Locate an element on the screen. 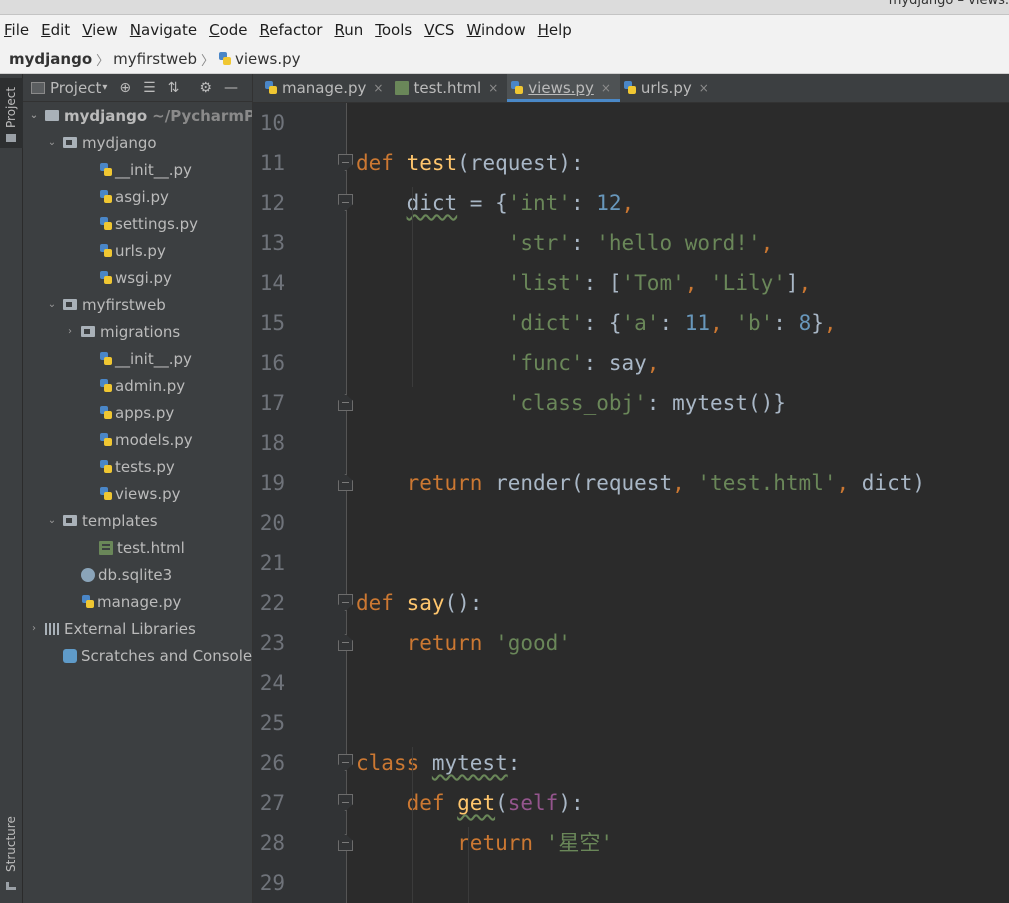 The image size is (1009, 903). code-line: def say(): is located at coordinates (419, 603).